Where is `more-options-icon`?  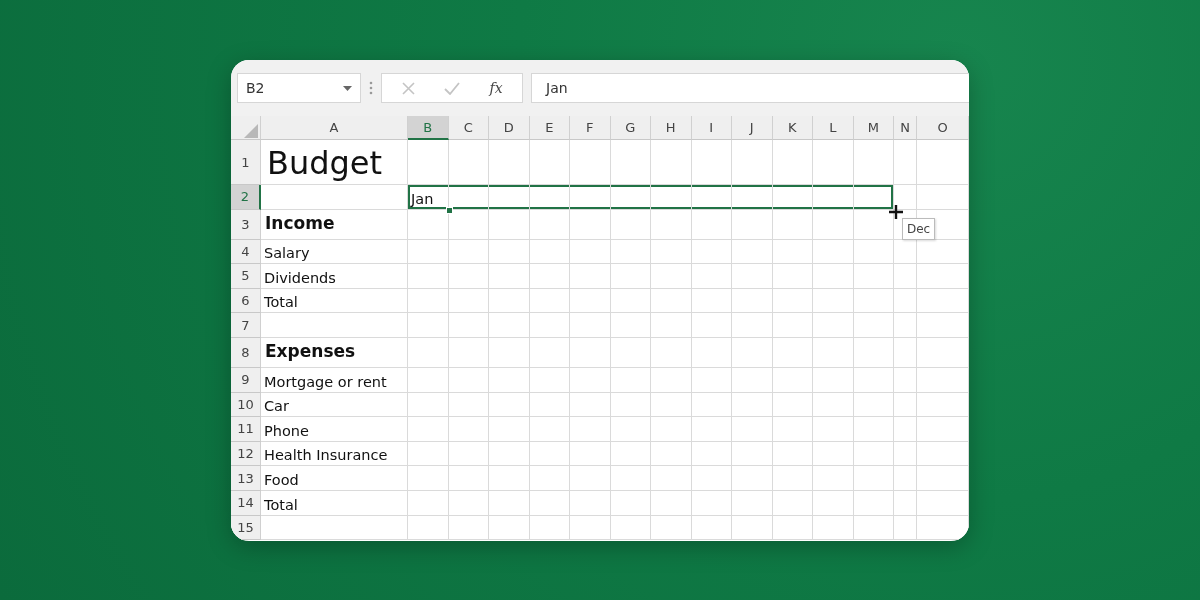
more-options-icon is located at coordinates (371, 88).